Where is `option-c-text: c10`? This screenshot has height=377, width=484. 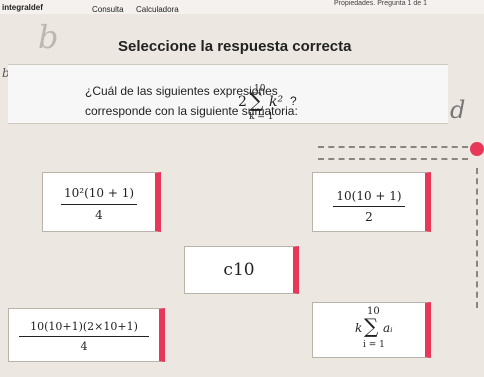 option-c-text: c10 is located at coordinates (239, 270).